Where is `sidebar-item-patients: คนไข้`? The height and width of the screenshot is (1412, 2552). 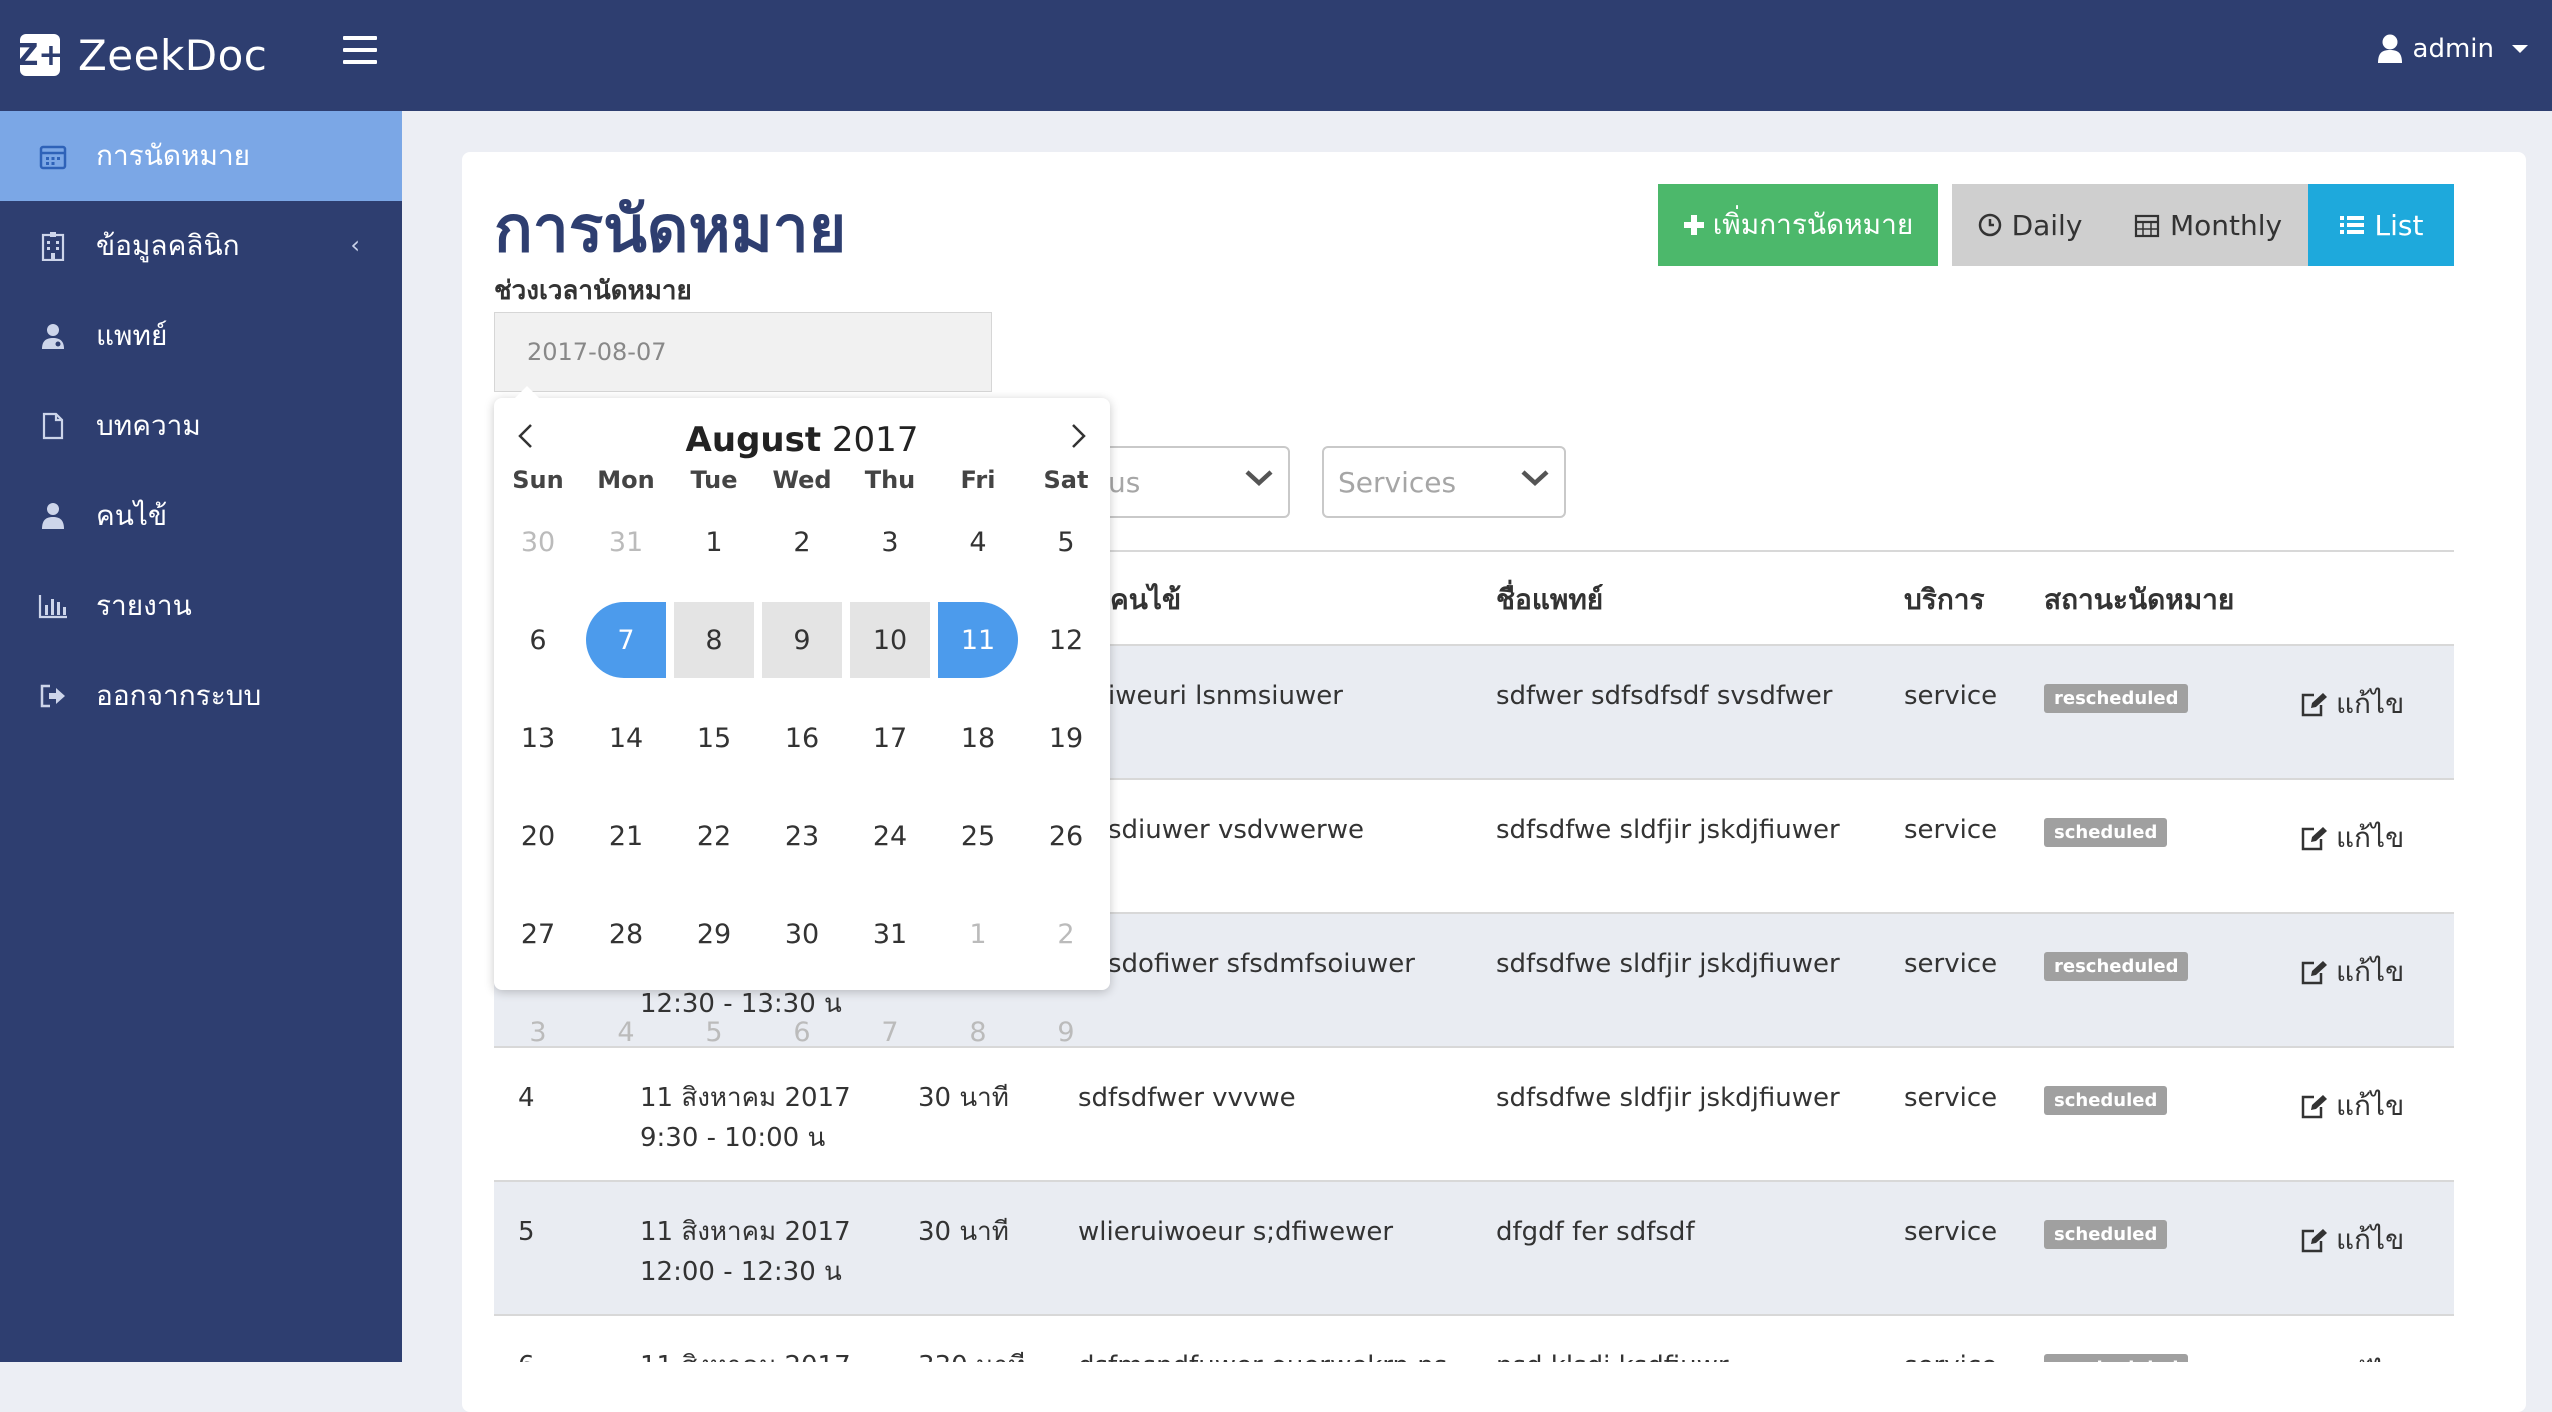 sidebar-item-patients: คนไข้ is located at coordinates (201, 516).